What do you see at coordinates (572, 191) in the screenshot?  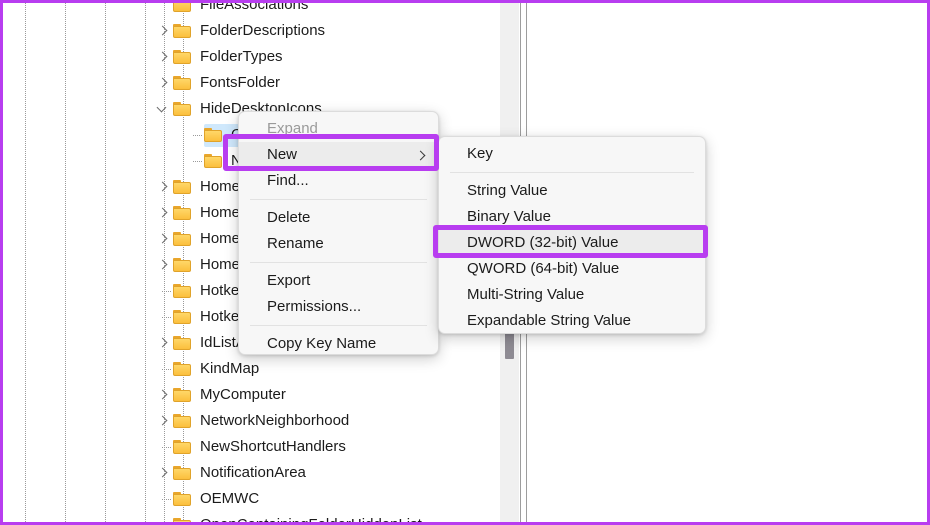 I see `menu-item-string-value: String Value` at bounding box center [572, 191].